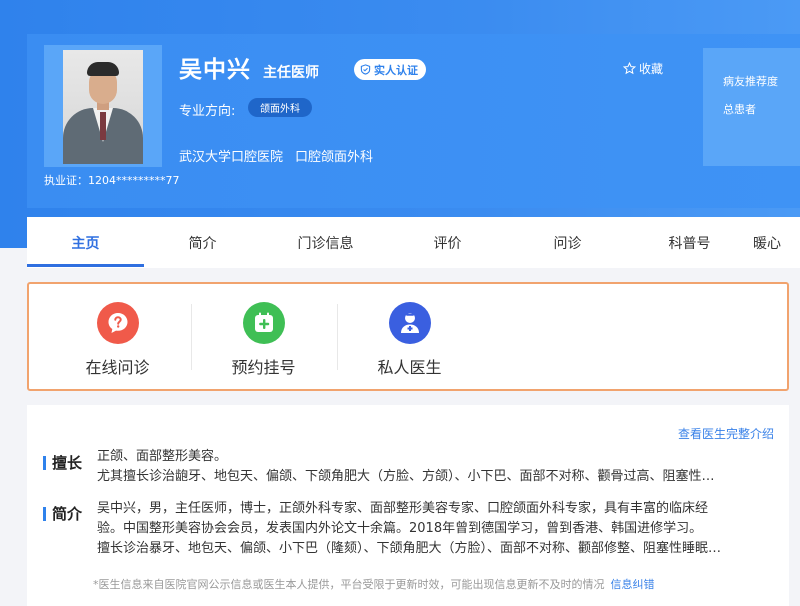 The height and width of the screenshot is (606, 800). Describe the element at coordinates (215, 70) in the screenshot. I see `doctor-name: 吴中兴` at that location.